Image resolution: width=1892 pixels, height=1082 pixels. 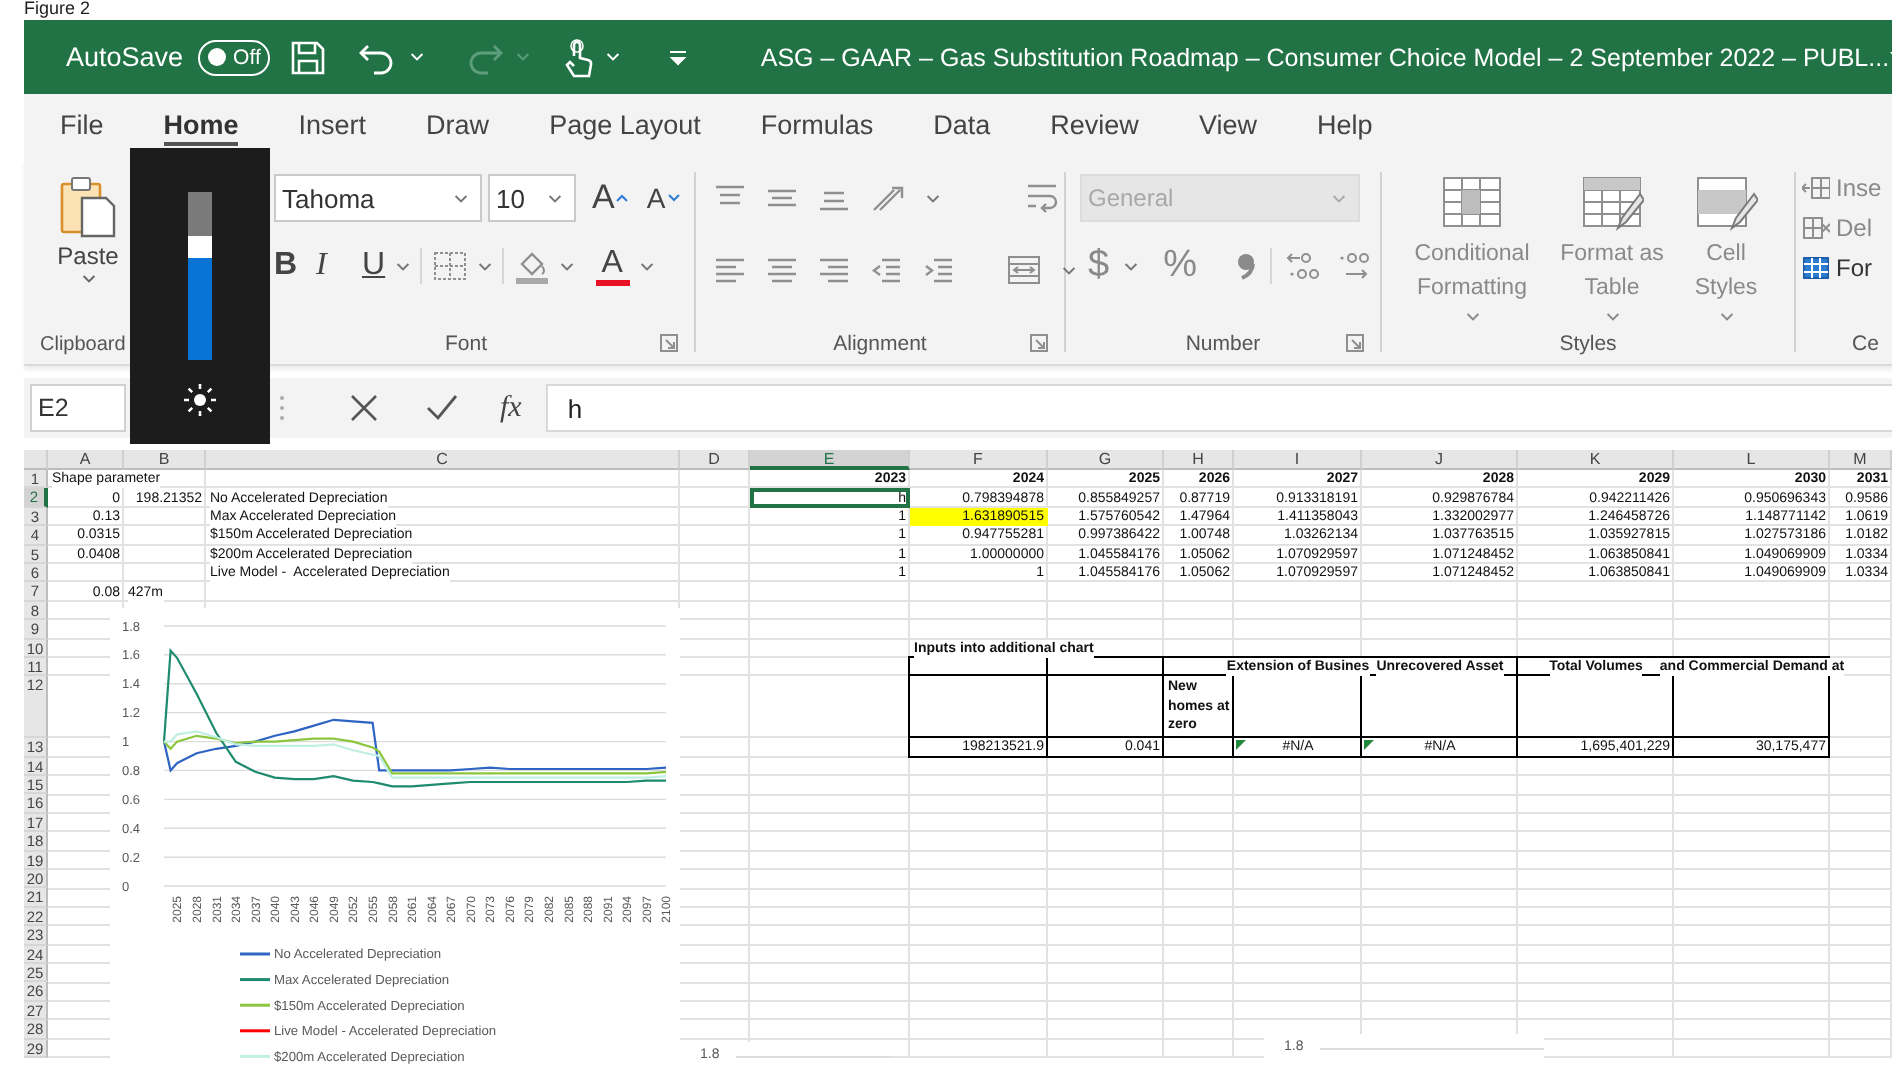 I want to click on ribbon-tab: Insert, so click(x=332, y=128).